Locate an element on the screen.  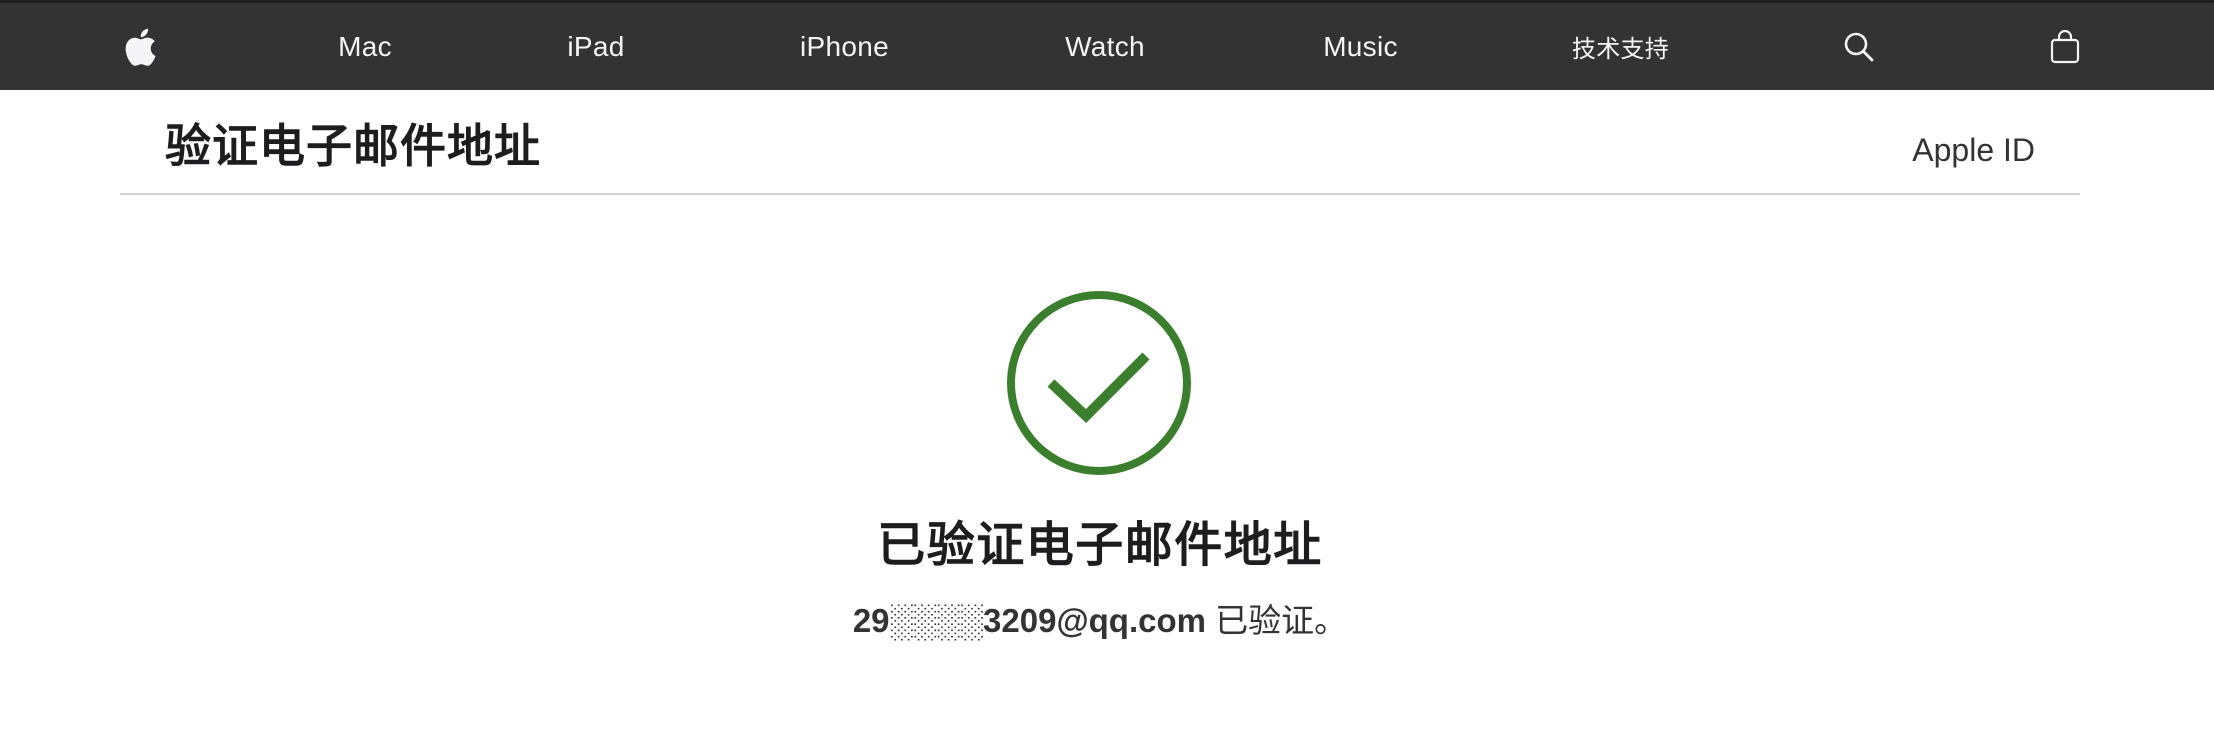
global-nav: Mac iPad iPhone Watch Music 技术支持 is located at coordinates (1107, 45).